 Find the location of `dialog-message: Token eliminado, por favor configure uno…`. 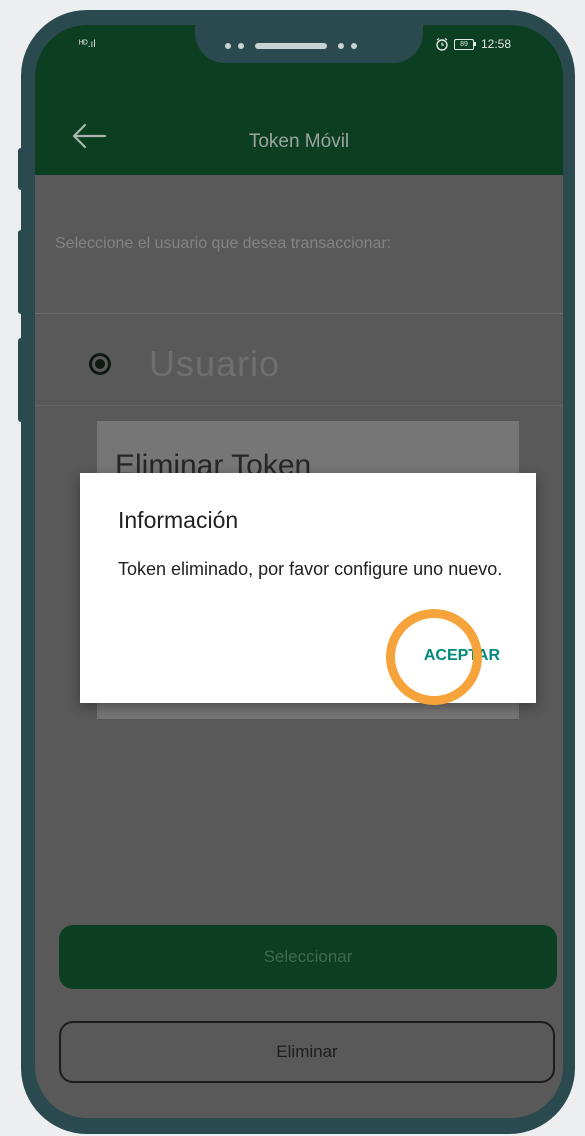

dialog-message: Token eliminado, por favor configure uno… is located at coordinates (310, 569).